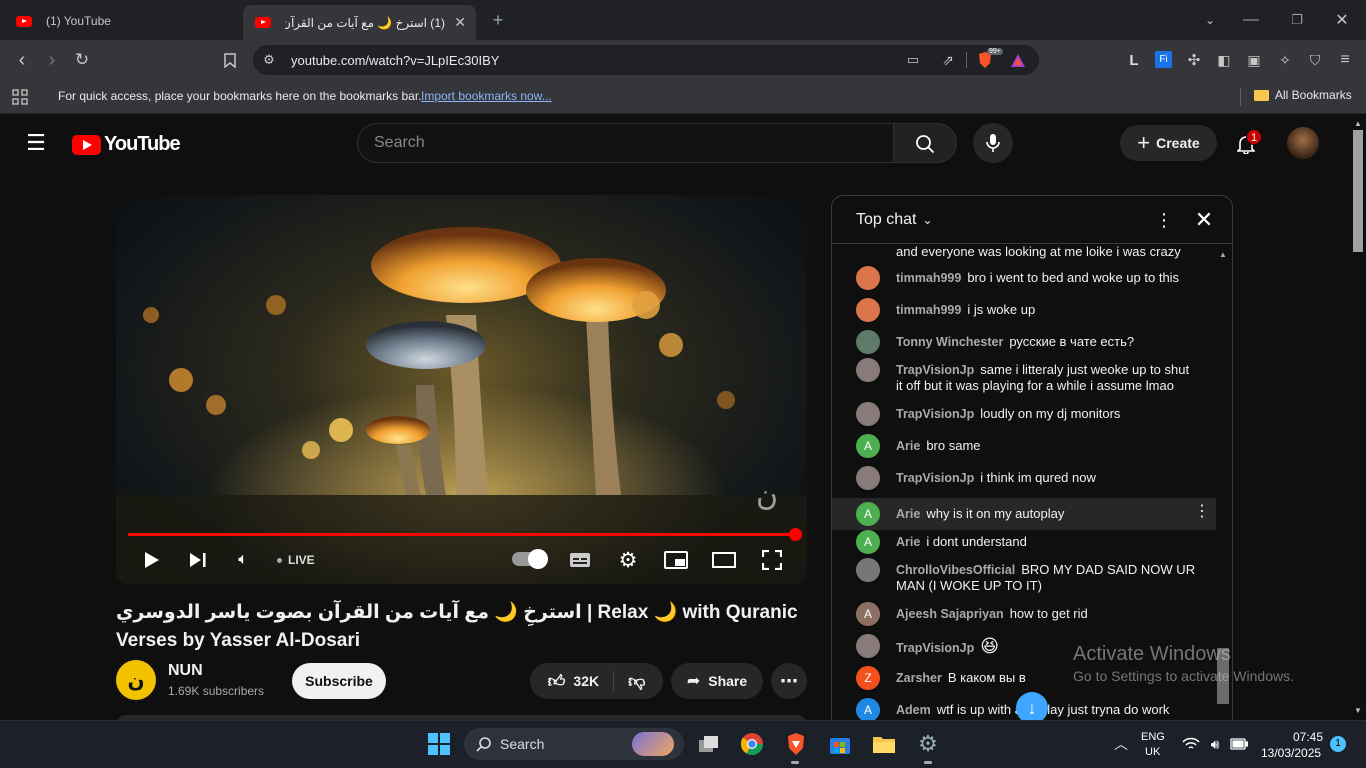 The image size is (1366, 768). What do you see at coordinates (1032, 706) in the screenshot?
I see `scroll-to-bottom-button: ↓` at bounding box center [1032, 706].